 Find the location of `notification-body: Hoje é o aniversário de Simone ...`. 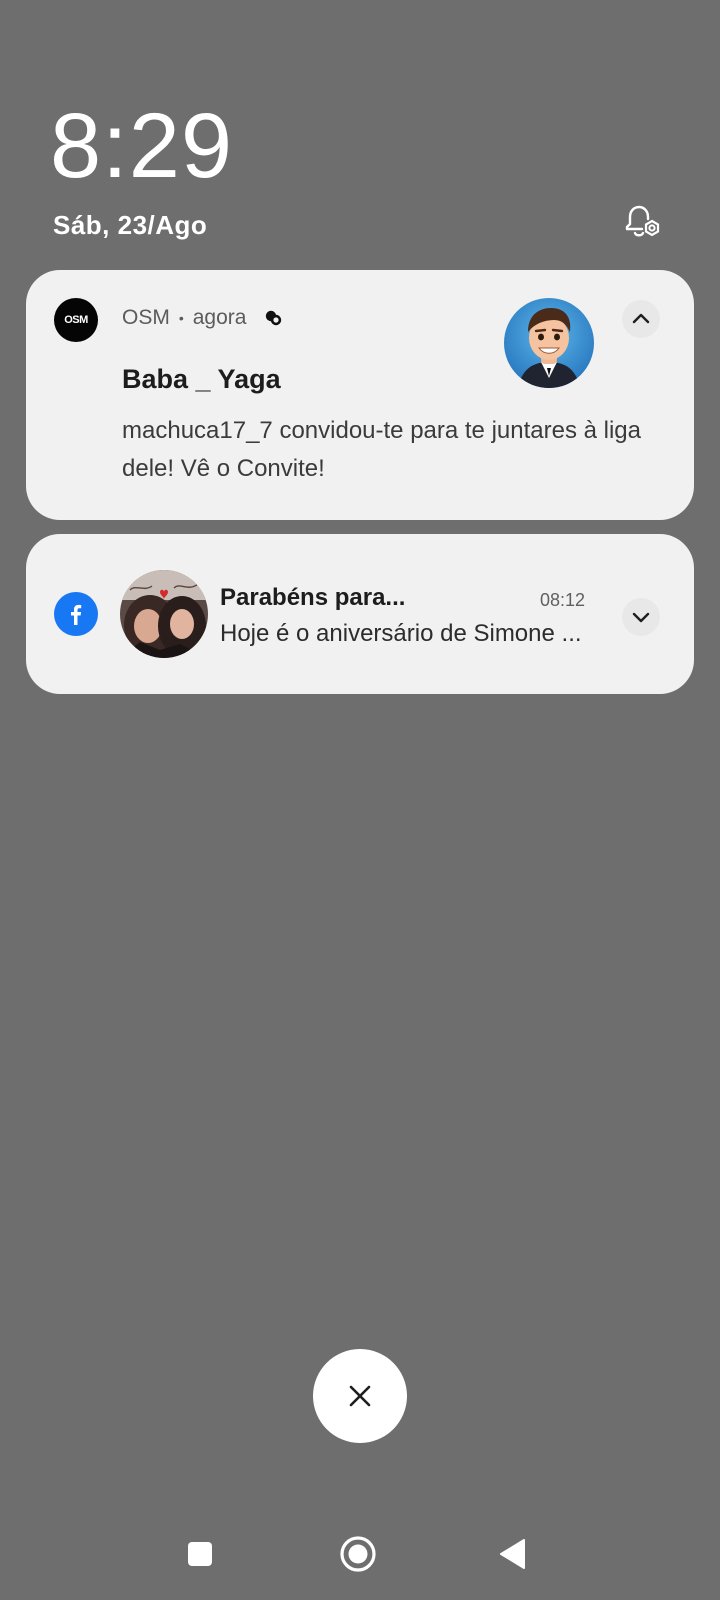

notification-body: Hoje é o aniversário de Simone ... is located at coordinates (401, 633).